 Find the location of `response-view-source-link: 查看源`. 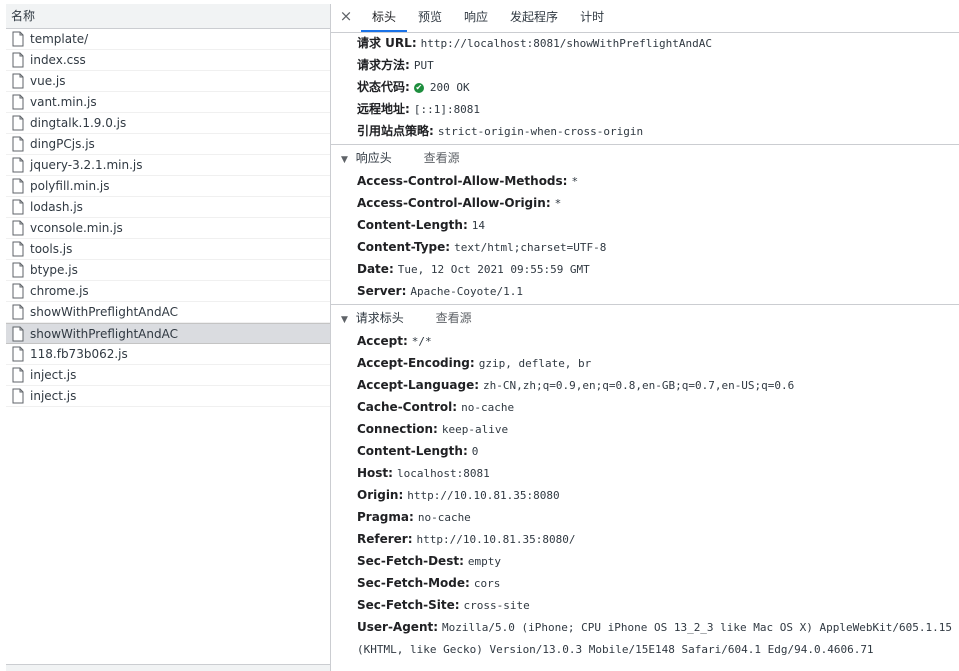

response-view-source-link: 查看源 is located at coordinates (442, 158).